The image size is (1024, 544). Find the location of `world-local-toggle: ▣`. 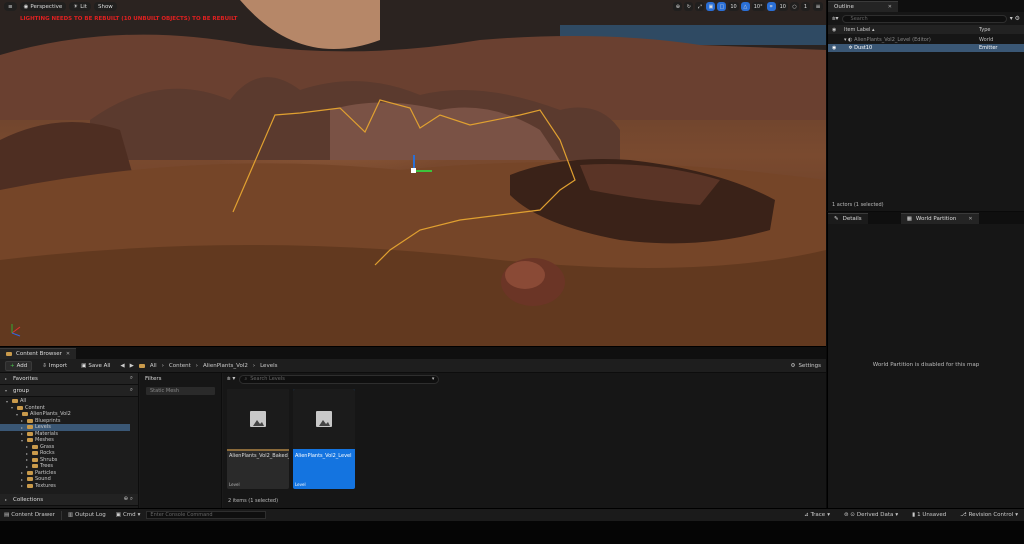

world-local-toggle: ▣ is located at coordinates (711, 6).